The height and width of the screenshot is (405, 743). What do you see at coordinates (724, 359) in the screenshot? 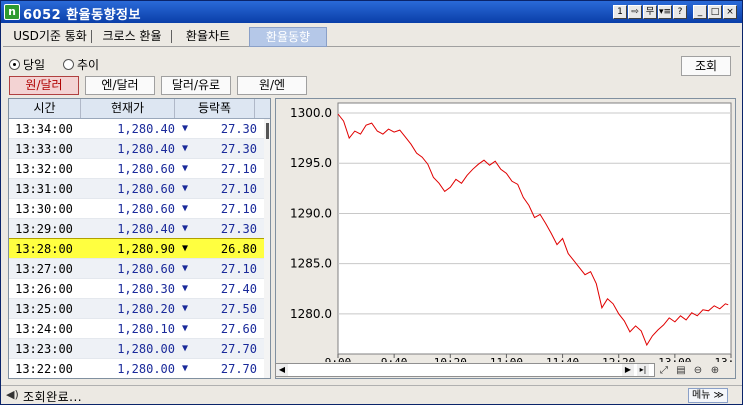
I see `x-tick-label: 13:40` at bounding box center [724, 359].